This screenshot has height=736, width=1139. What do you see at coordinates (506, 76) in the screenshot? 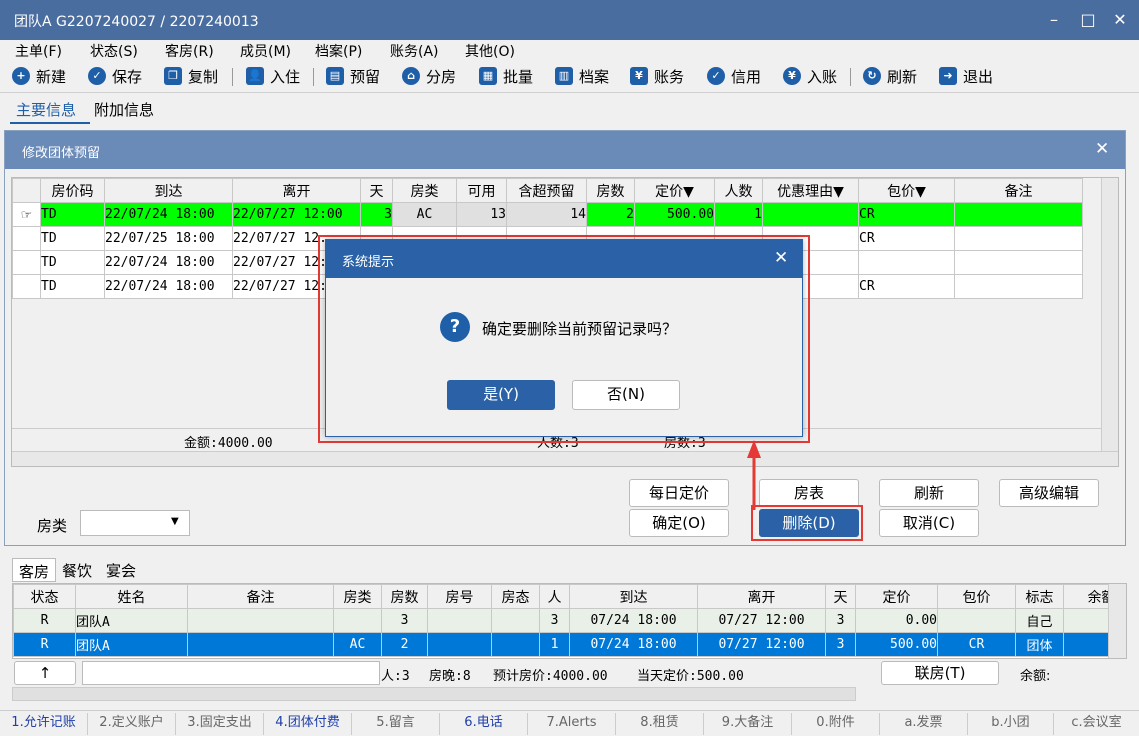
I see `batch-button: ▦ 批量` at bounding box center [506, 76].